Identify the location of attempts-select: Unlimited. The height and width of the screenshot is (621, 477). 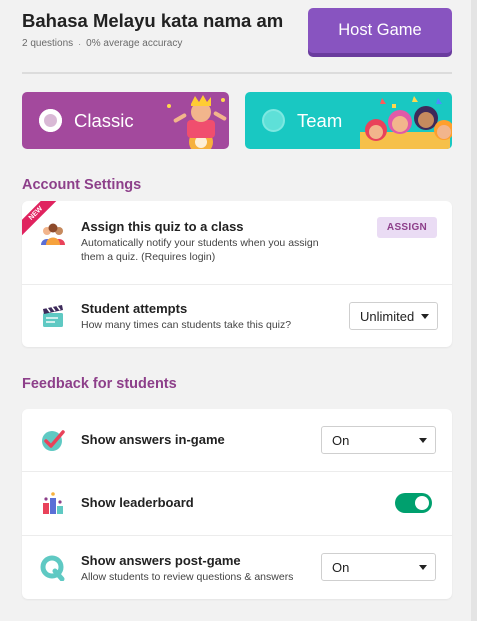
(393, 316).